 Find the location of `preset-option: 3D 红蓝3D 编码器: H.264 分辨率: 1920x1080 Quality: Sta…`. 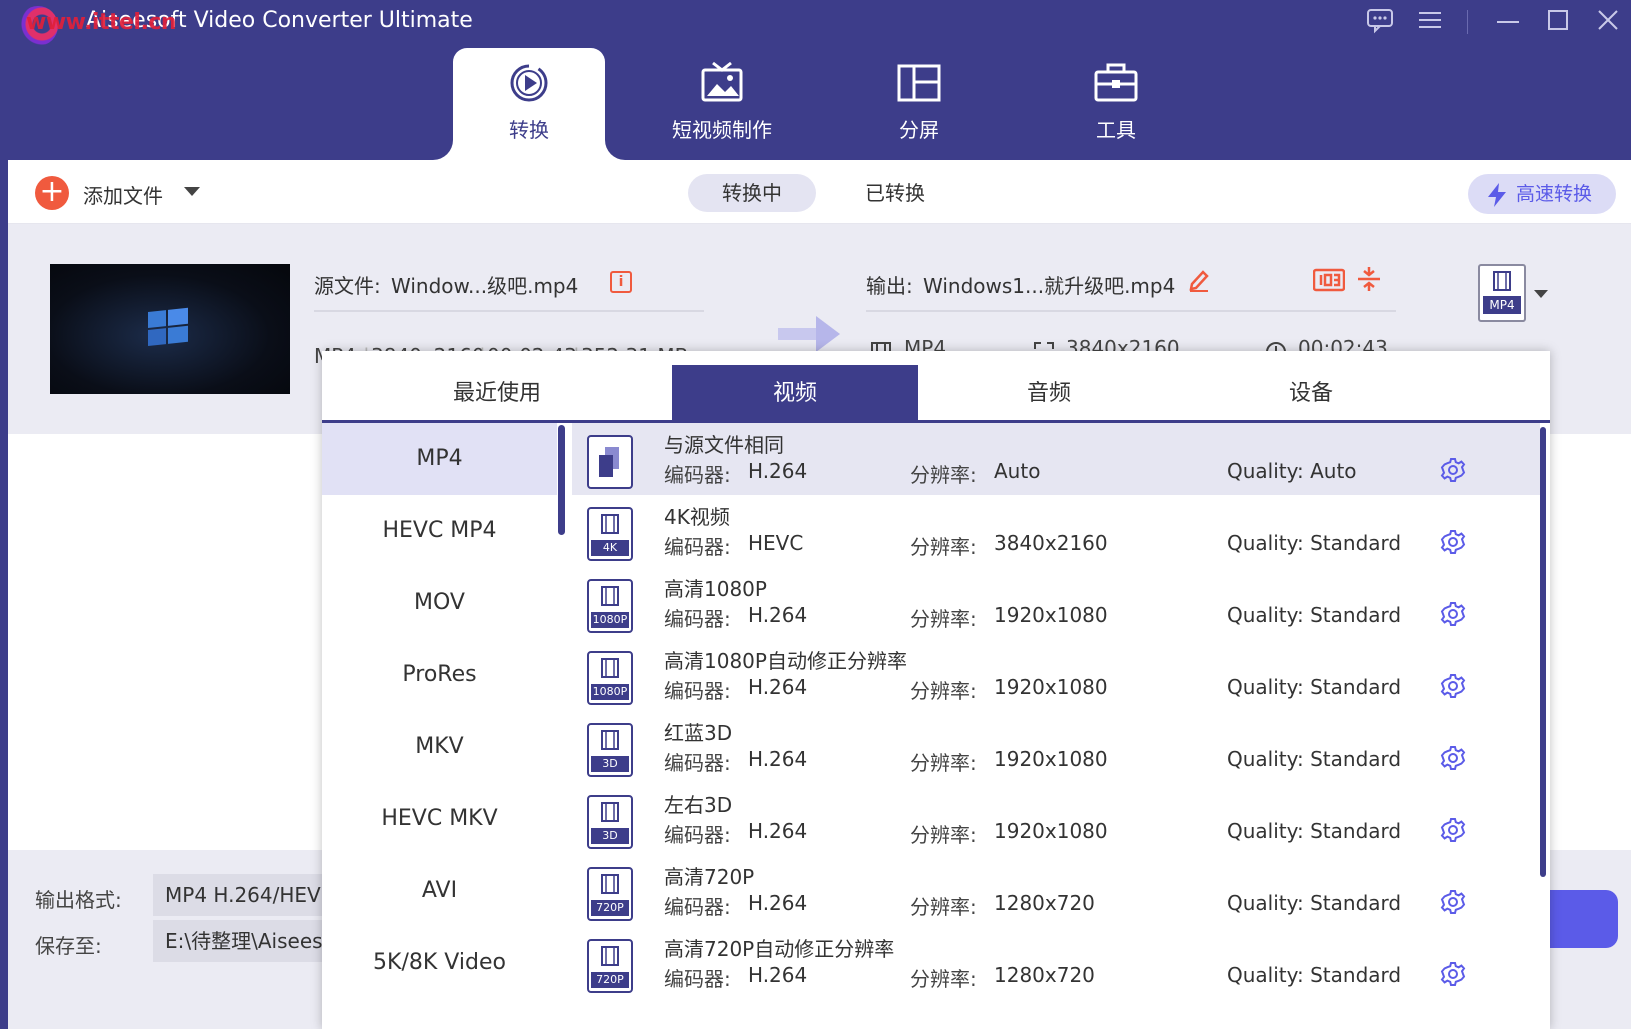

preset-option: 3D 红蓝3D 编码器: H.264 分辨率: 1920x1080 Quality: Sta… is located at coordinates (1056, 747).